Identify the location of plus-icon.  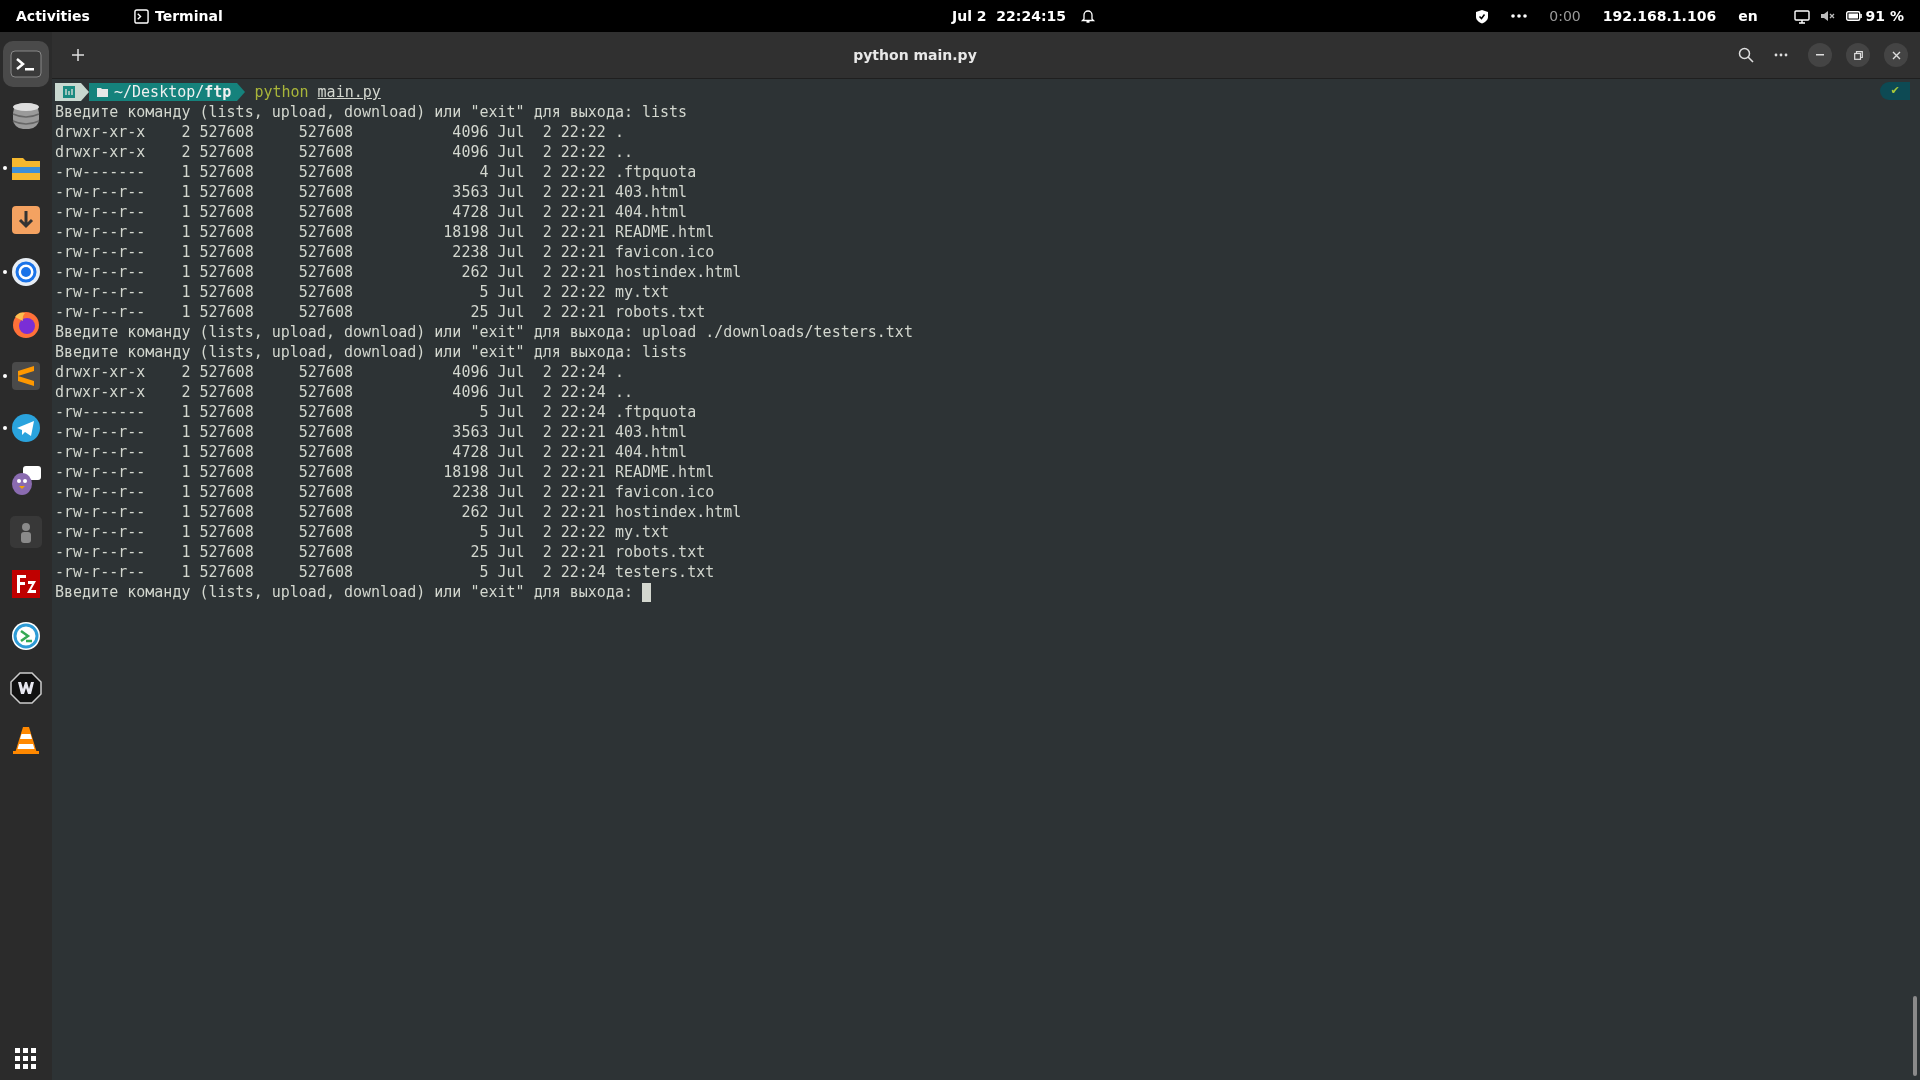
(78, 55).